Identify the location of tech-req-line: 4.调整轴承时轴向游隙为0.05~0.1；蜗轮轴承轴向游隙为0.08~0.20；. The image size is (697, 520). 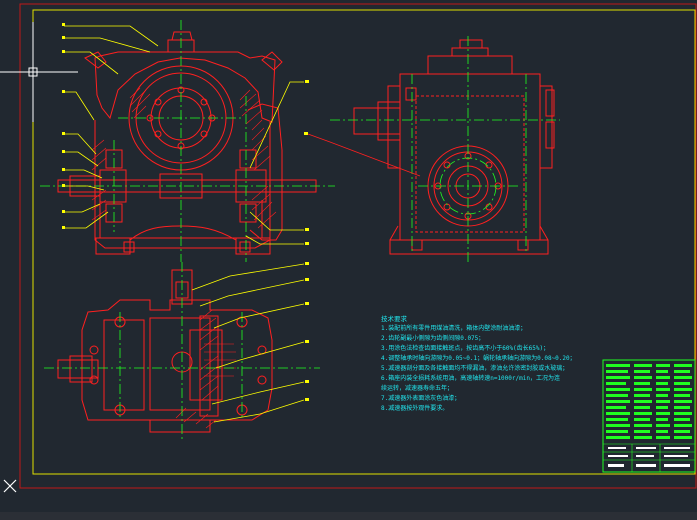
(478, 358).